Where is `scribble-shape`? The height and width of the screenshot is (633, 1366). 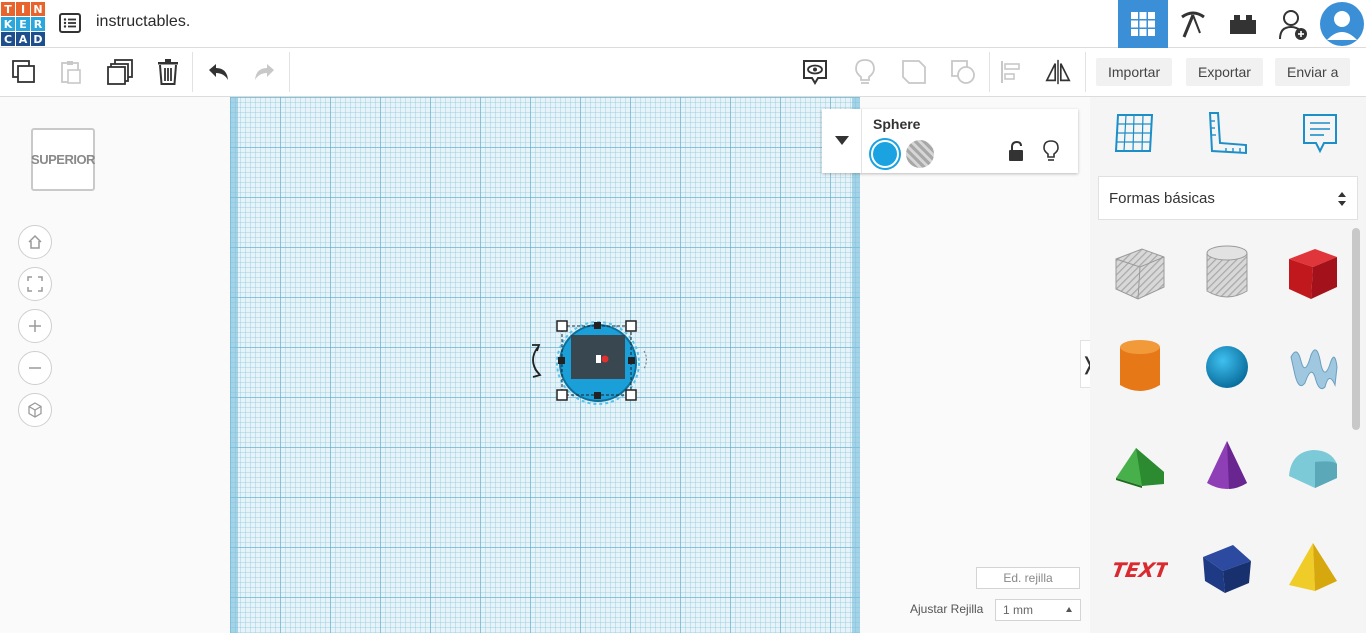 scribble-shape is located at coordinates (1313, 367).